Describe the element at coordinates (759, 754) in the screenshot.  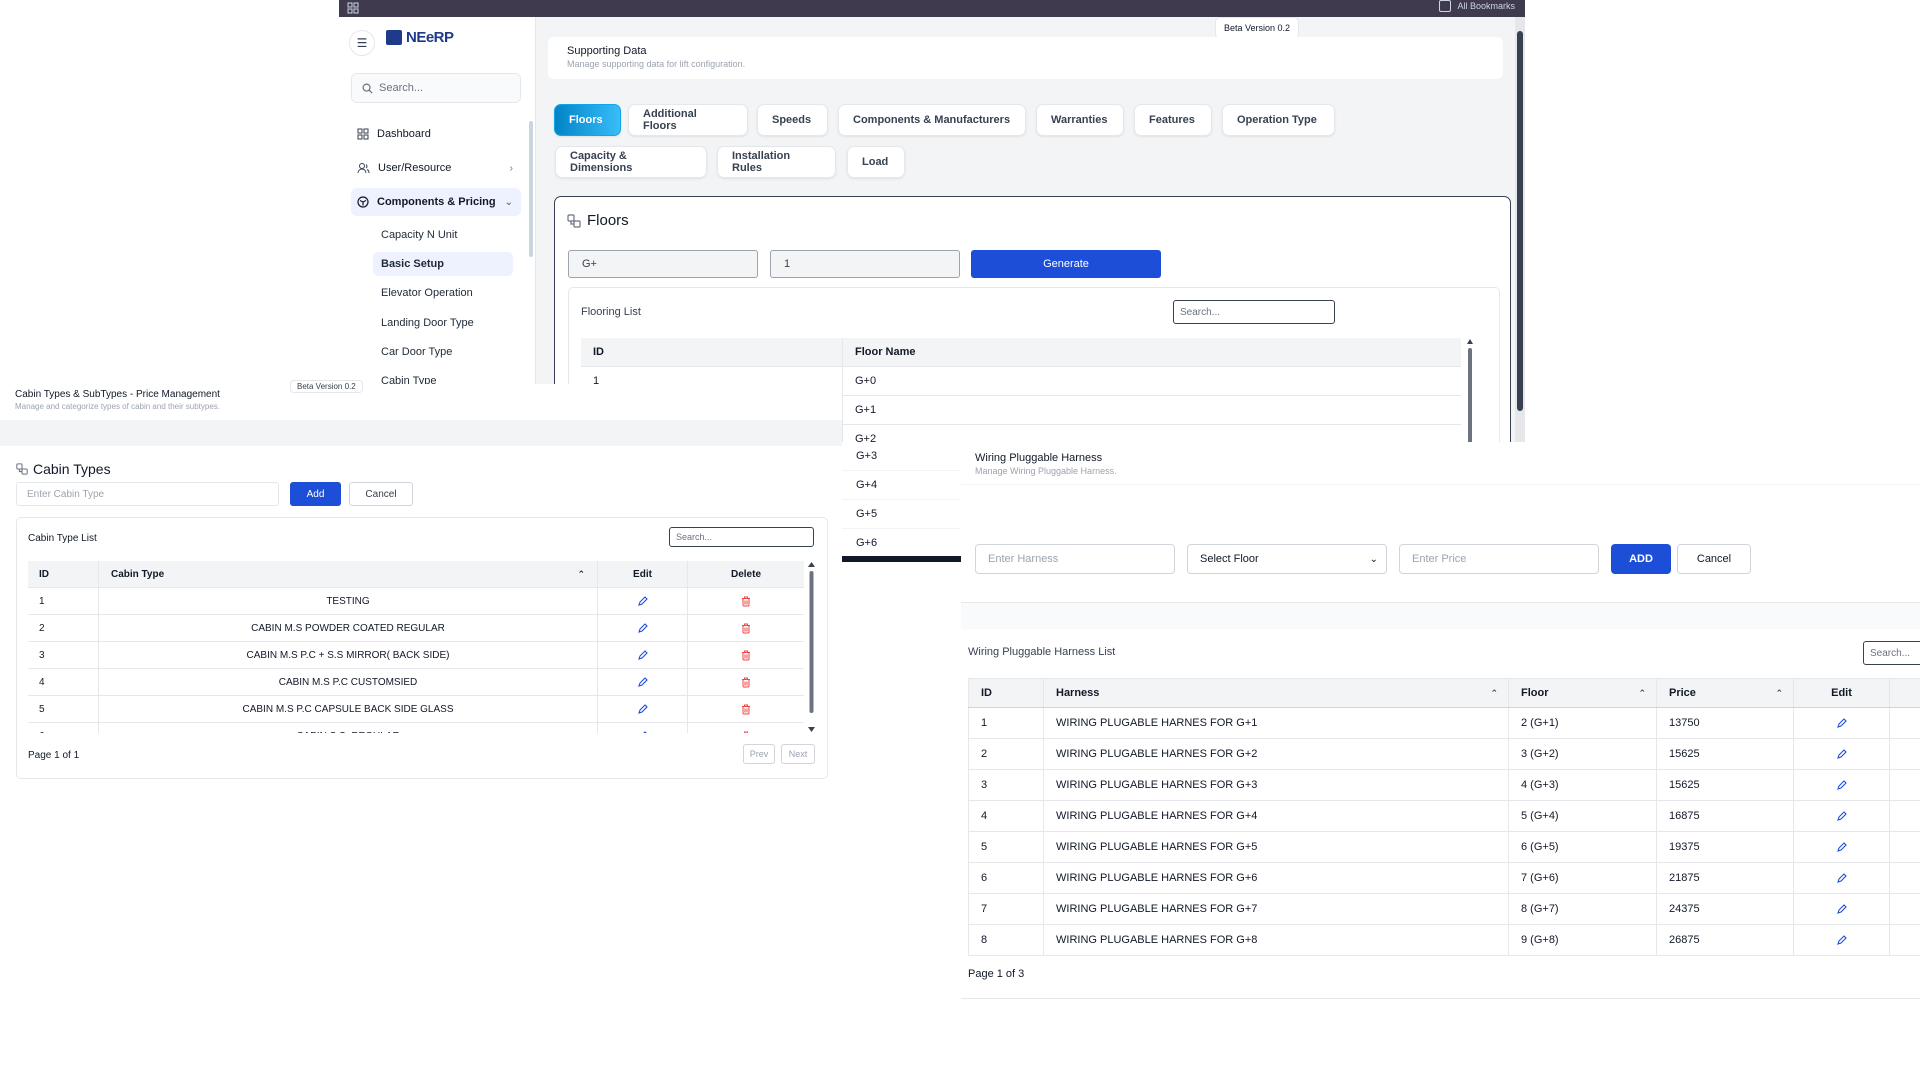
I see `prev-button: Prev` at that location.